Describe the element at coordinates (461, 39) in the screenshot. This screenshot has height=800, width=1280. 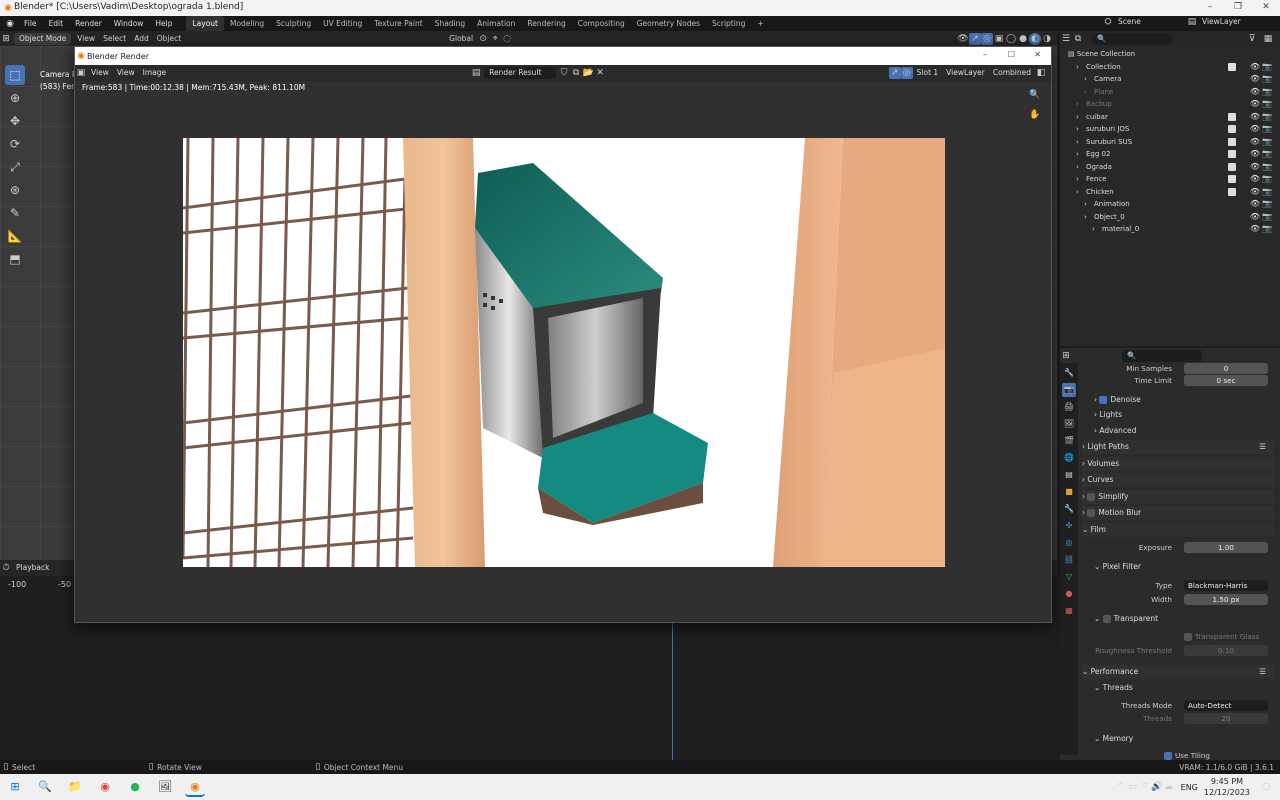
I see `orientation-selector: Global` at that location.